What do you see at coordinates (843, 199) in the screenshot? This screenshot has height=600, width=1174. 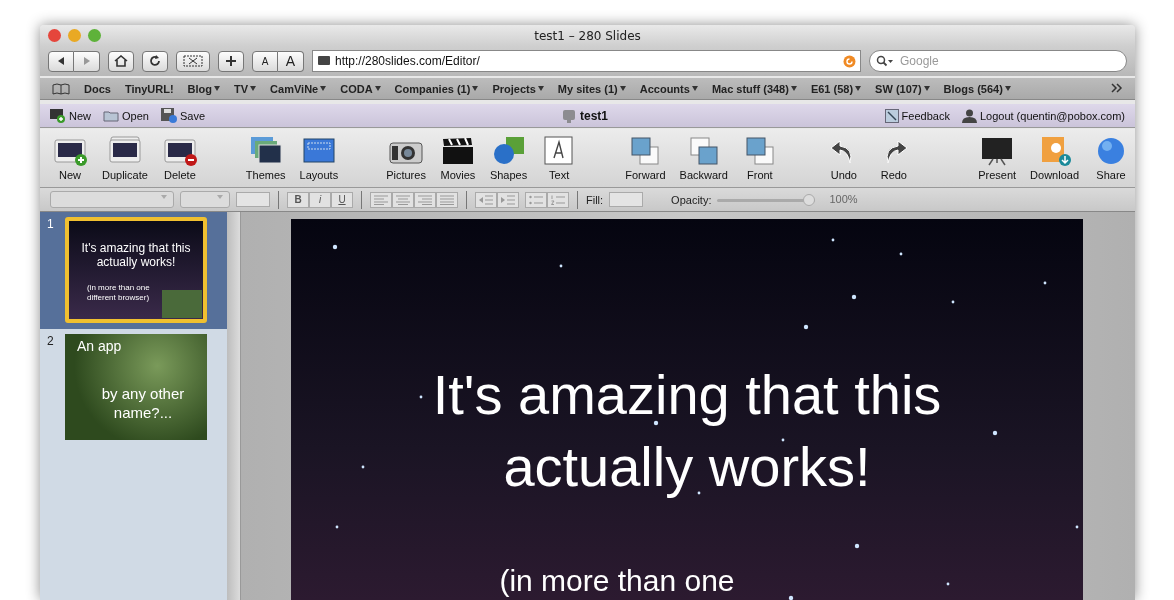 I see `opacity-reading: 100%` at bounding box center [843, 199].